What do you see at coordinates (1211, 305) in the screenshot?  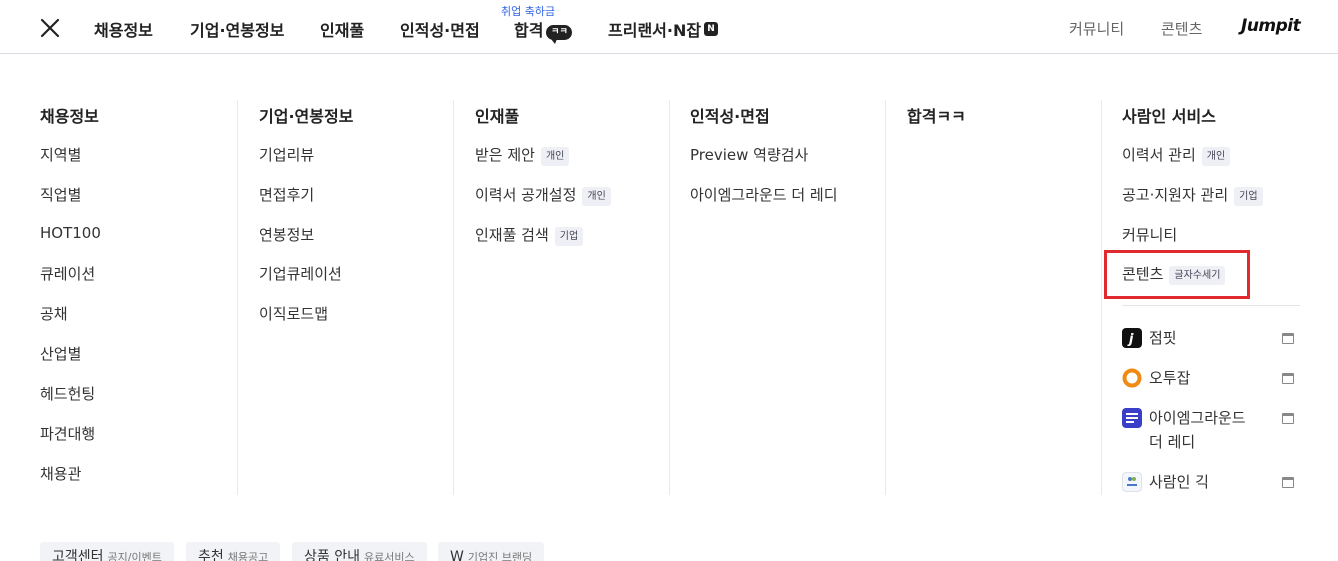 I see `services-divider` at bounding box center [1211, 305].